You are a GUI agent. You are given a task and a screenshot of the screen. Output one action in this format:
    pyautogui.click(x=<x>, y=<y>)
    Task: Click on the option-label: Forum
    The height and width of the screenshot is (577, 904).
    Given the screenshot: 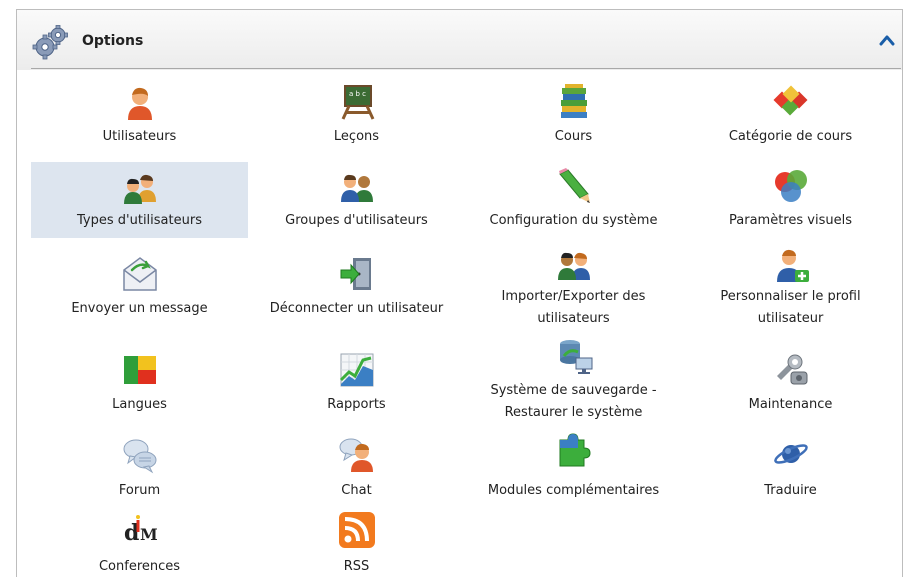 What is the action you would take?
    pyautogui.click(x=139, y=490)
    